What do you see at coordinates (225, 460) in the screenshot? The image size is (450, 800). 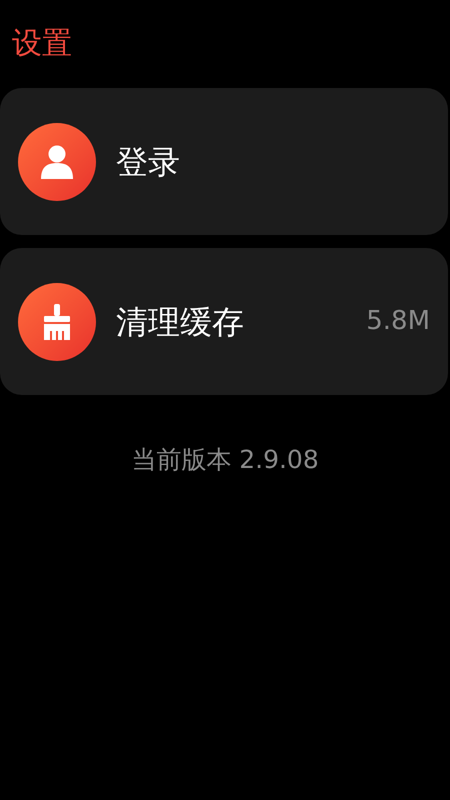 I see `version-text: 当前版本 2.9.08` at bounding box center [225, 460].